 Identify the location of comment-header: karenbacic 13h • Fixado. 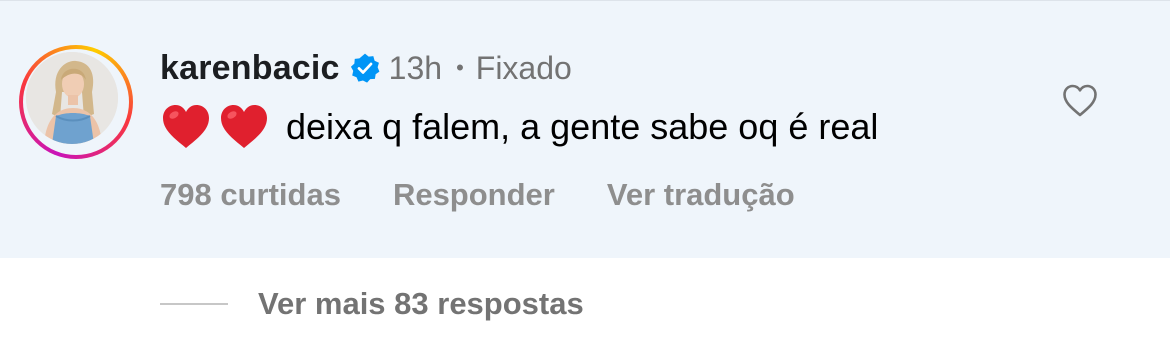
(366, 68).